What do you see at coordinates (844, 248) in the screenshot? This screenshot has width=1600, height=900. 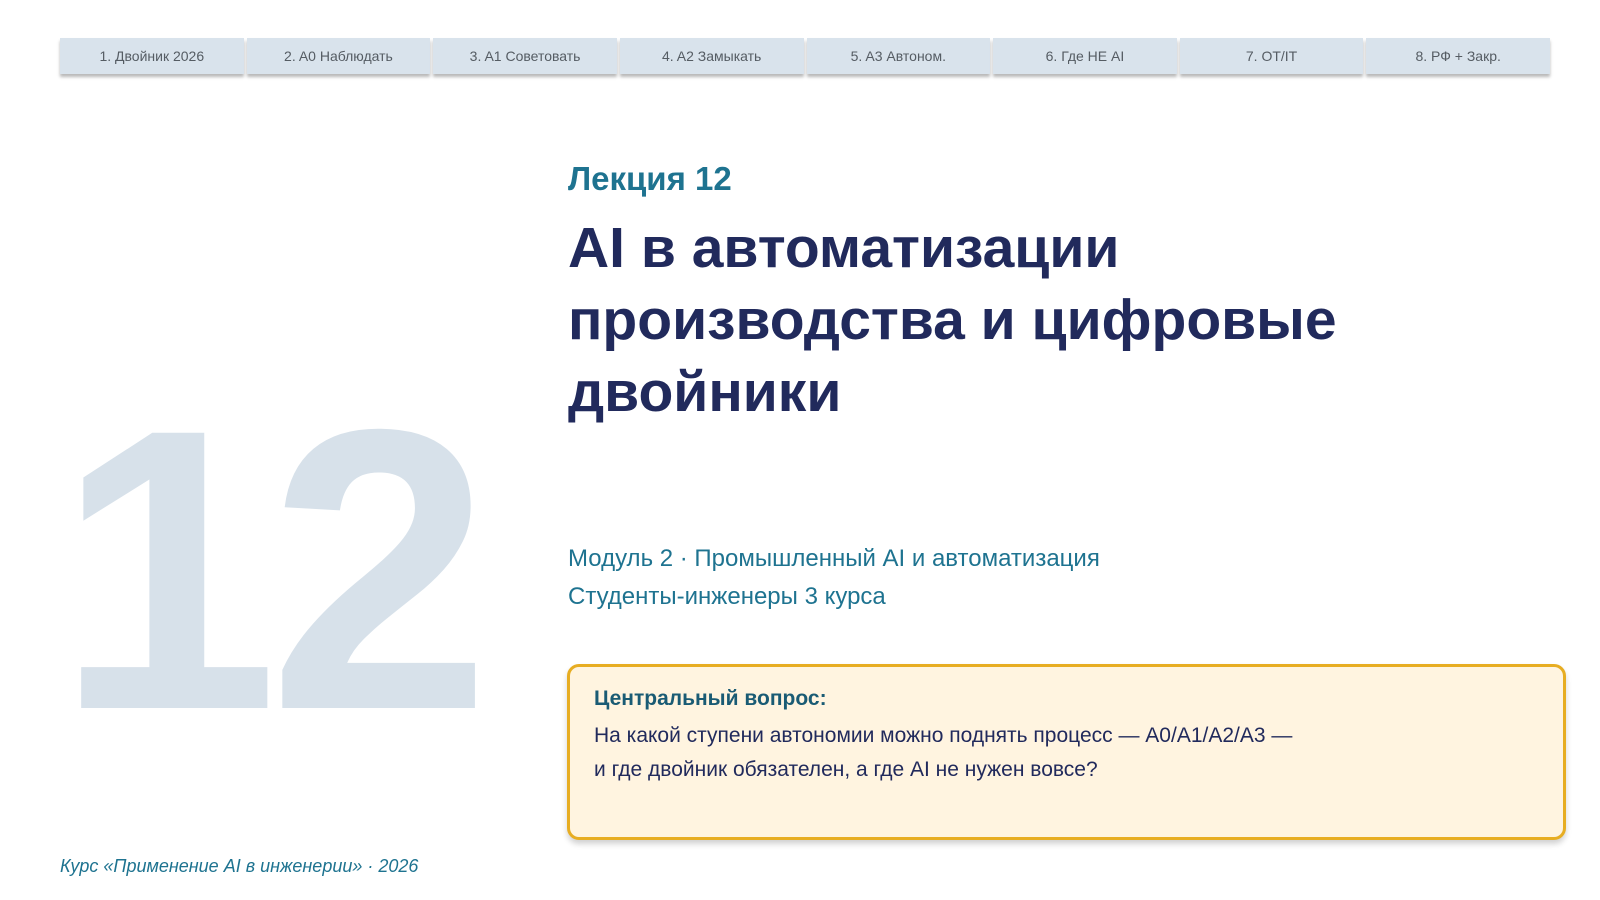 I see `title-line: AI в автоматизации` at bounding box center [844, 248].